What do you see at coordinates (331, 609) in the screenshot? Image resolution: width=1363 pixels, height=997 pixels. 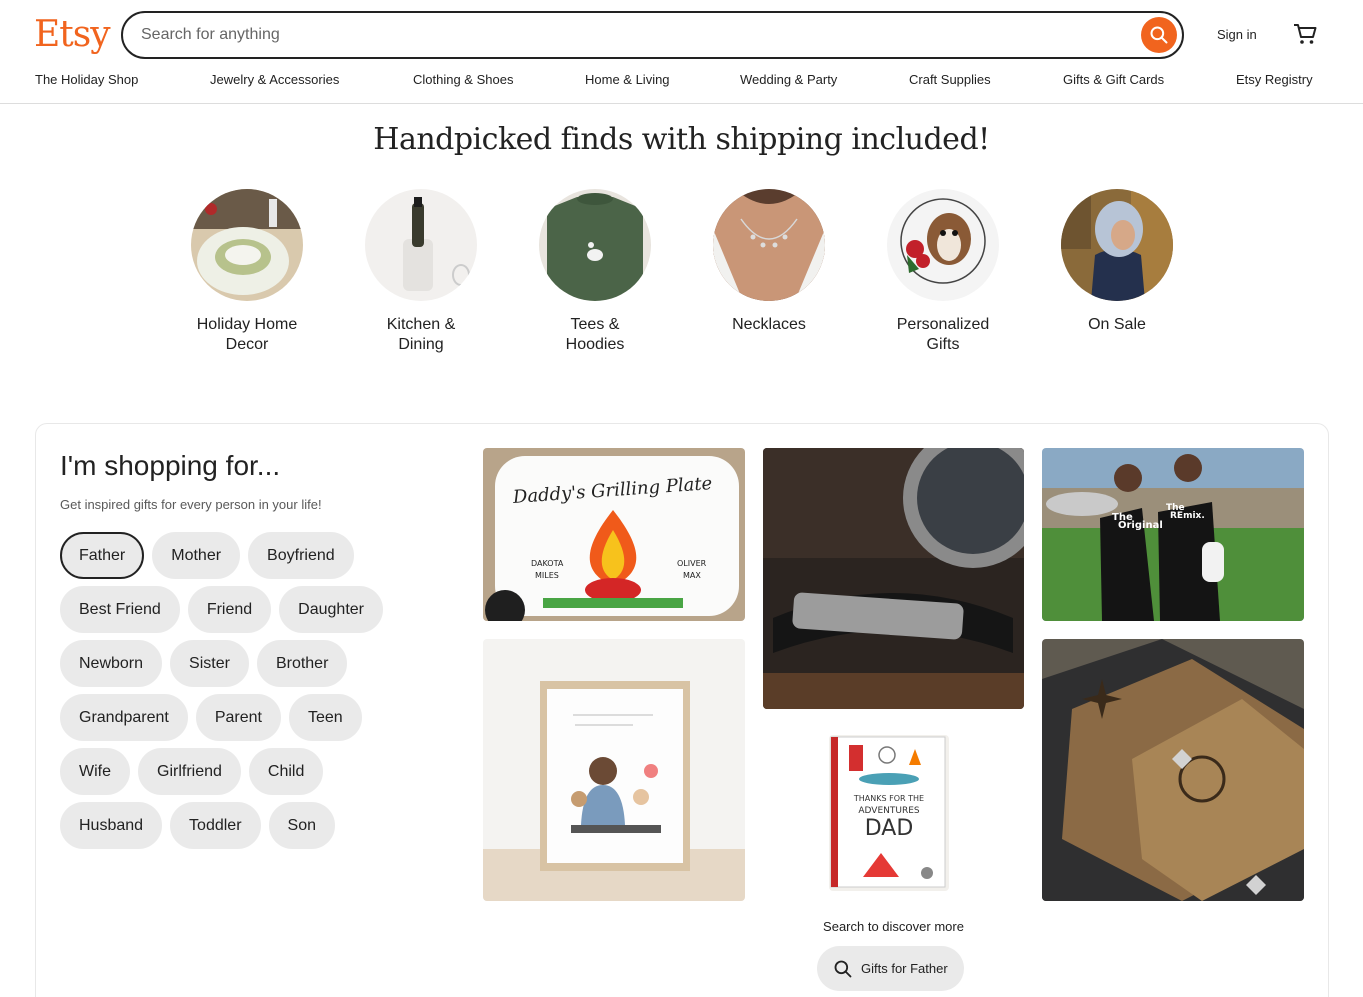 I see `chip-daughter: Daughter` at bounding box center [331, 609].